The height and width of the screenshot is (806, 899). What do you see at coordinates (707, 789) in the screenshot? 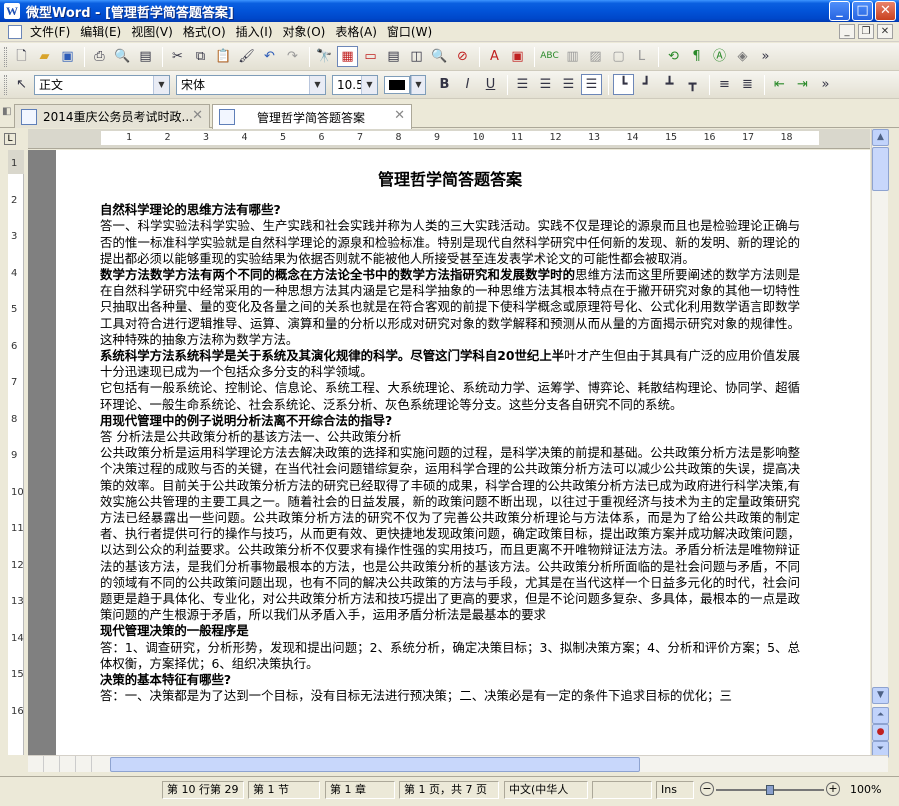
I see `zoom-out-icon: −` at bounding box center [707, 789].